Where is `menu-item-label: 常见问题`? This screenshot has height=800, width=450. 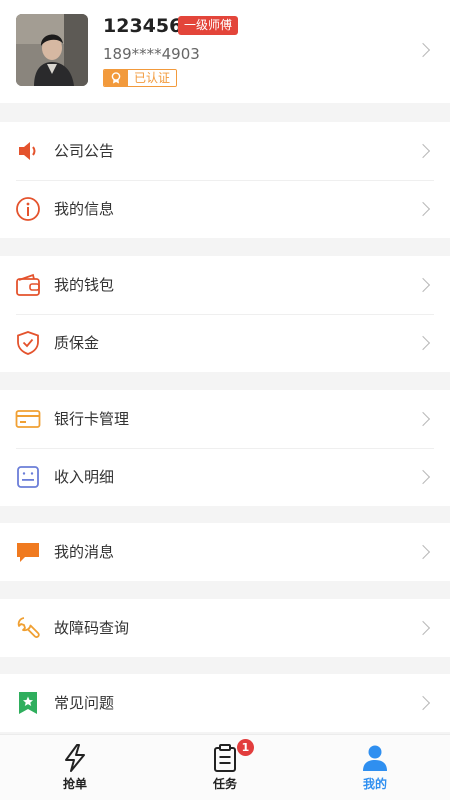 menu-item-label: 常见问题 is located at coordinates (84, 703).